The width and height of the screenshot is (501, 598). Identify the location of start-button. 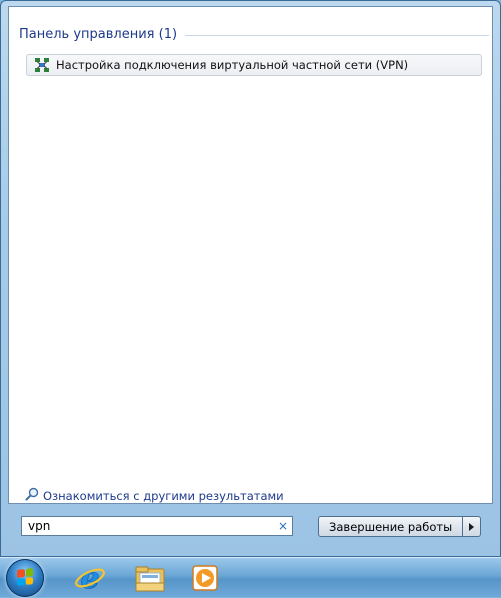
(25, 578).